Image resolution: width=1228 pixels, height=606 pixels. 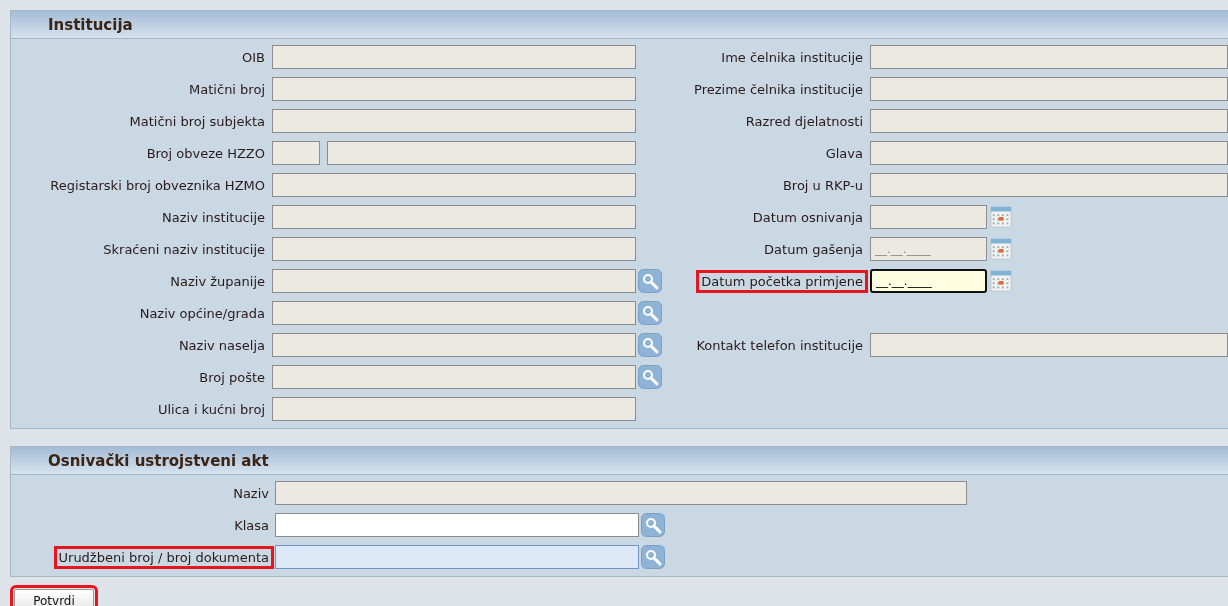 I want to click on field-label: Broj pošte, so click(x=232, y=377).